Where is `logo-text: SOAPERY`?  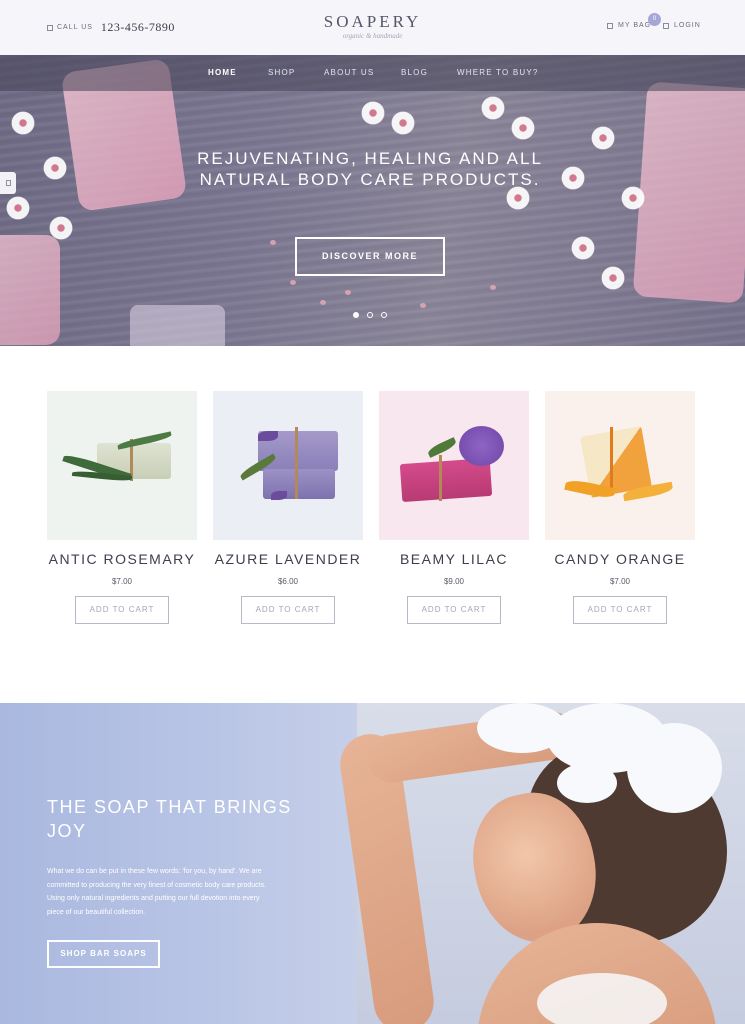 logo-text: SOAPERY is located at coordinates (372, 21).